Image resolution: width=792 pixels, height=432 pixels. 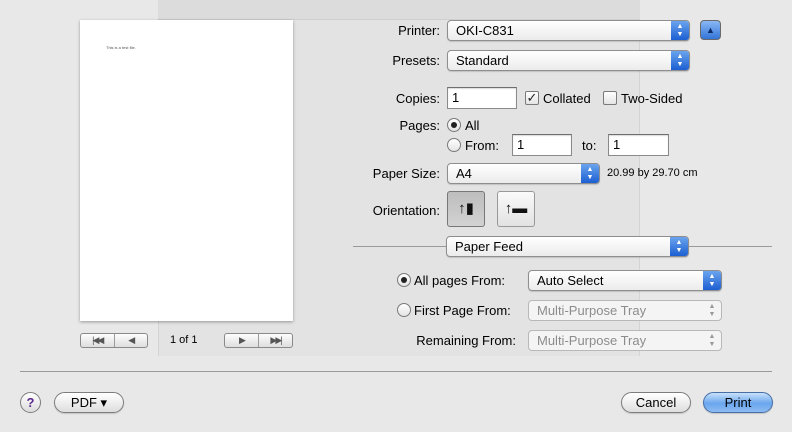 I want to click on paper-dimensions: 20.99 by 29.70 cm, so click(x=652, y=173).